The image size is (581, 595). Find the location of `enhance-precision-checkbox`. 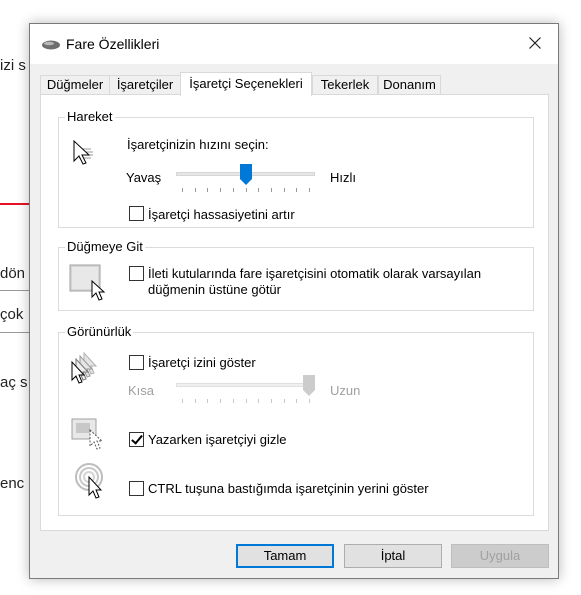

enhance-precision-checkbox is located at coordinates (136, 213).